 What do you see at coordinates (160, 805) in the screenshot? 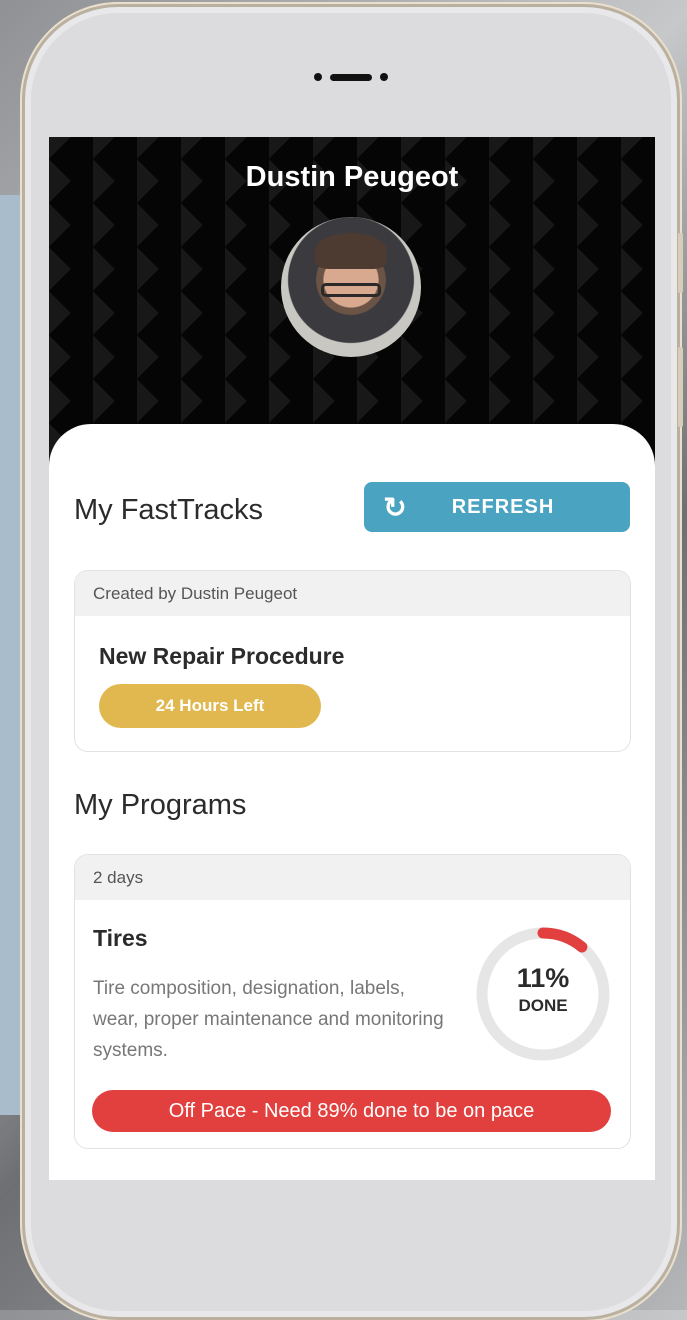
I see `programs-title: My Programs` at bounding box center [160, 805].